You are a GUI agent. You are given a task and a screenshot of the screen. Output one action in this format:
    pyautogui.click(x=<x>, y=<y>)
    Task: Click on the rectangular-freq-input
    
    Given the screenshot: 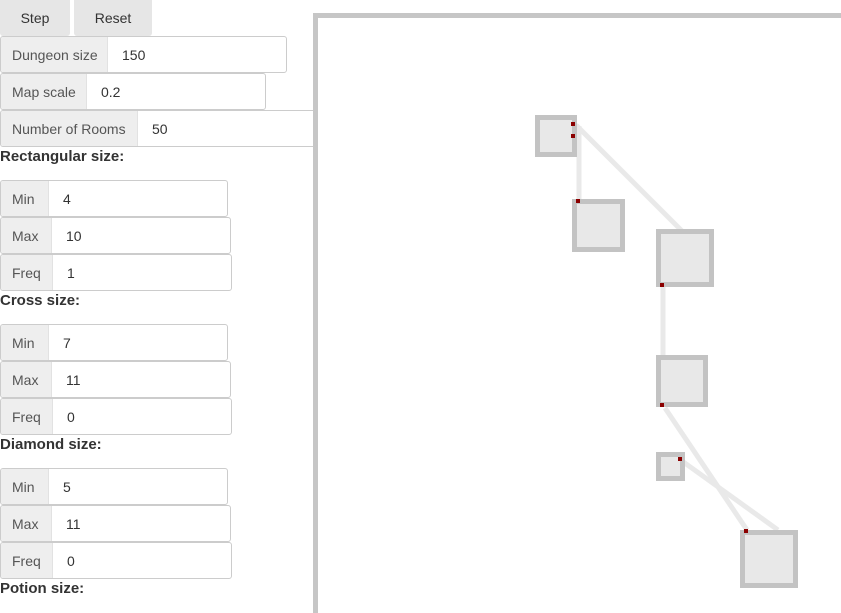 What is the action you would take?
    pyautogui.click(x=142, y=272)
    